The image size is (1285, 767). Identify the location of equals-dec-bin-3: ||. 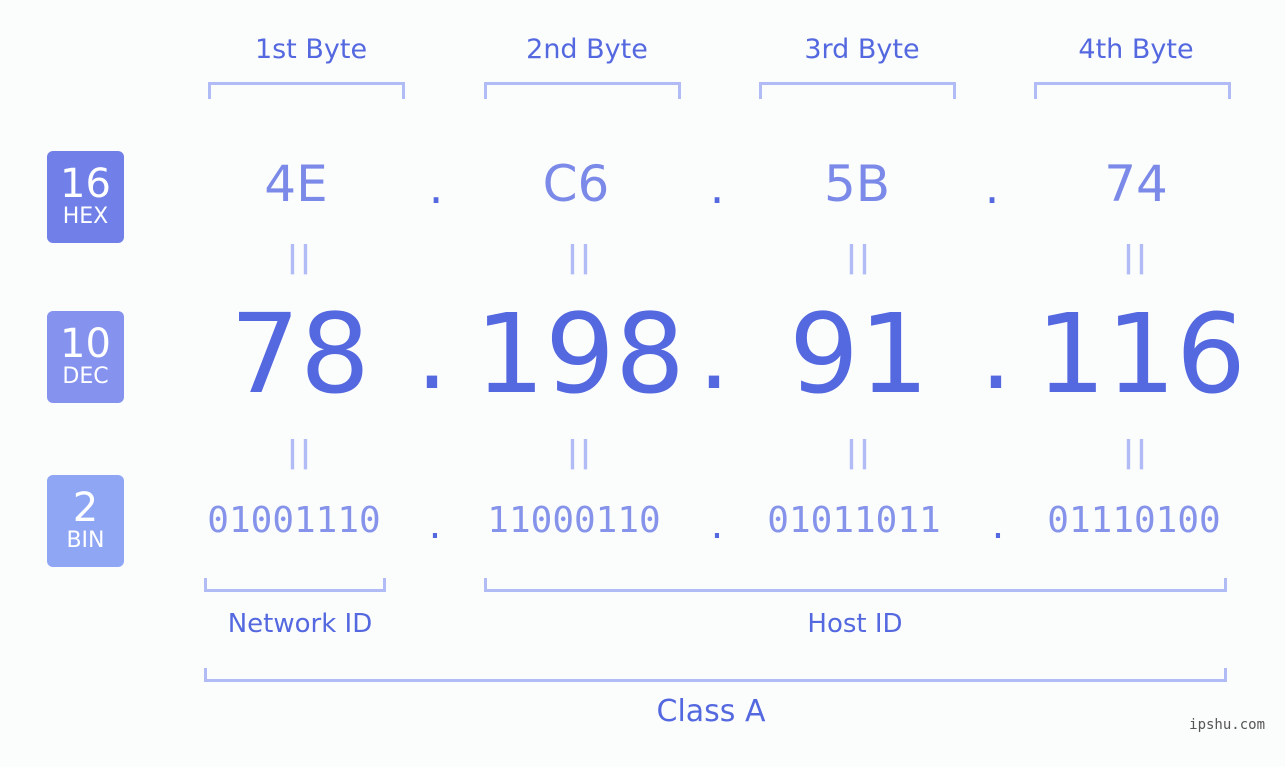
(859, 452).